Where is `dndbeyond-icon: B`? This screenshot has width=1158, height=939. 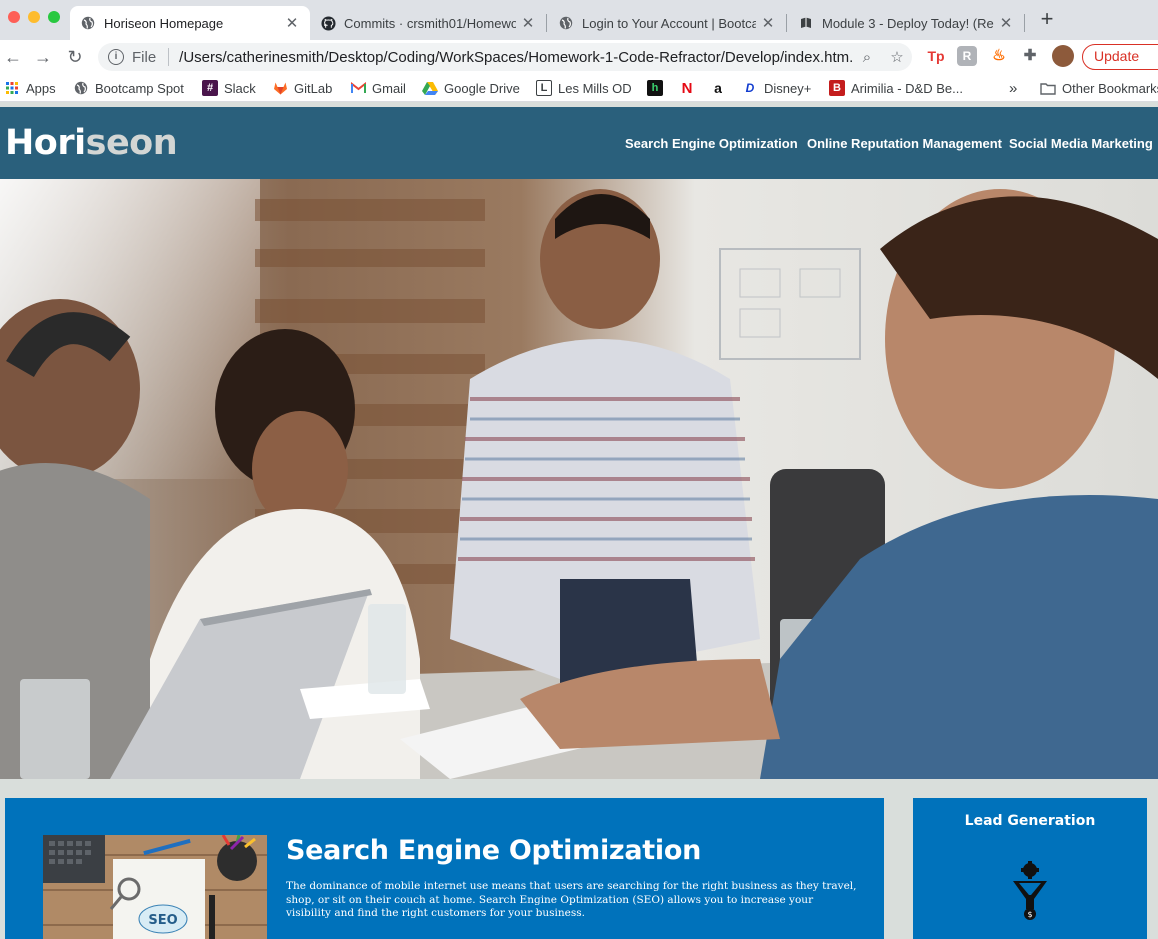 dndbeyond-icon: B is located at coordinates (837, 88).